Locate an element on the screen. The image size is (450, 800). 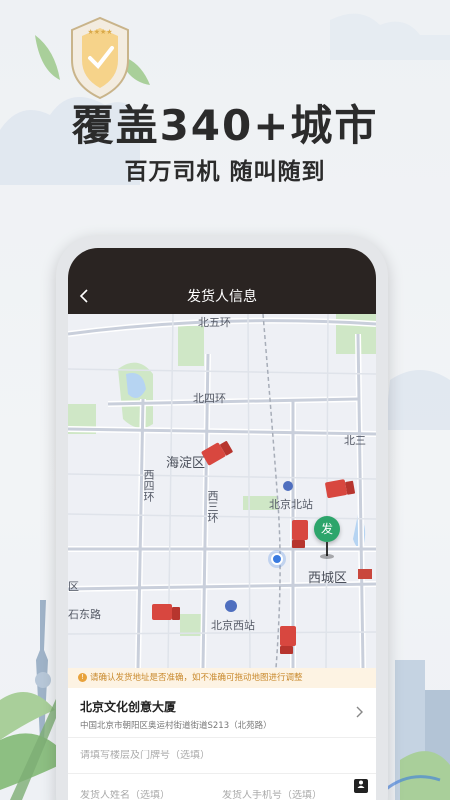
map-label-beijing-west-station: 北京西站 is located at coordinates (233, 625).